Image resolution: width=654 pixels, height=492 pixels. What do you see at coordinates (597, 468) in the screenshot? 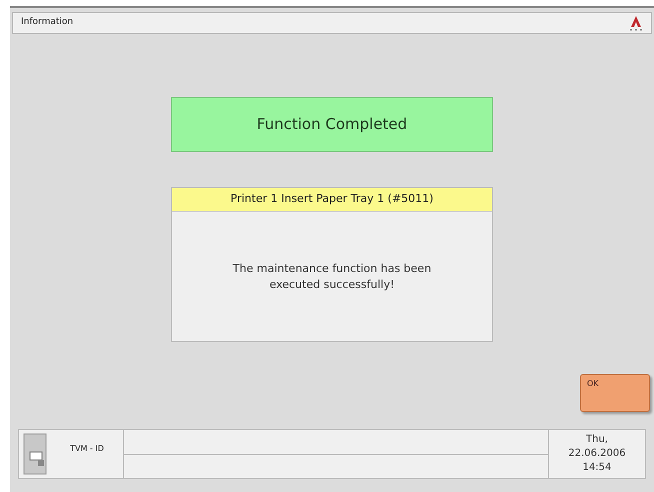
I see `time-text: 14:54` at bounding box center [597, 468].